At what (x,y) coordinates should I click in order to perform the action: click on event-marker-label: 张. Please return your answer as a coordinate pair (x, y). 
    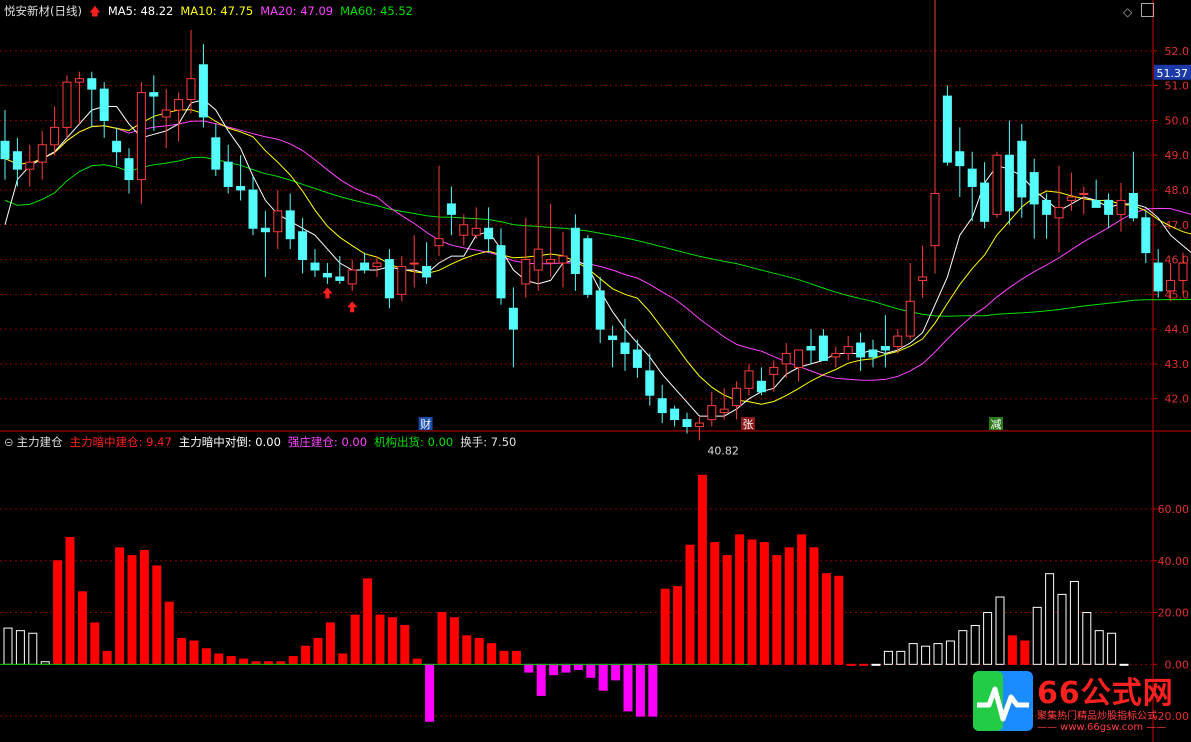
    Looking at the image, I should click on (748, 424).